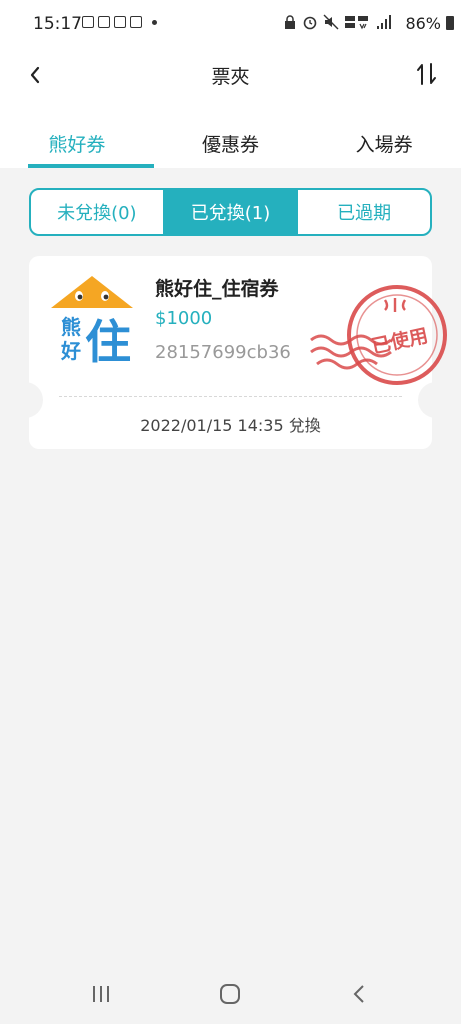 This screenshot has height=1024, width=461. Describe the element at coordinates (450, 23) in the screenshot. I see `battery-icon` at that location.